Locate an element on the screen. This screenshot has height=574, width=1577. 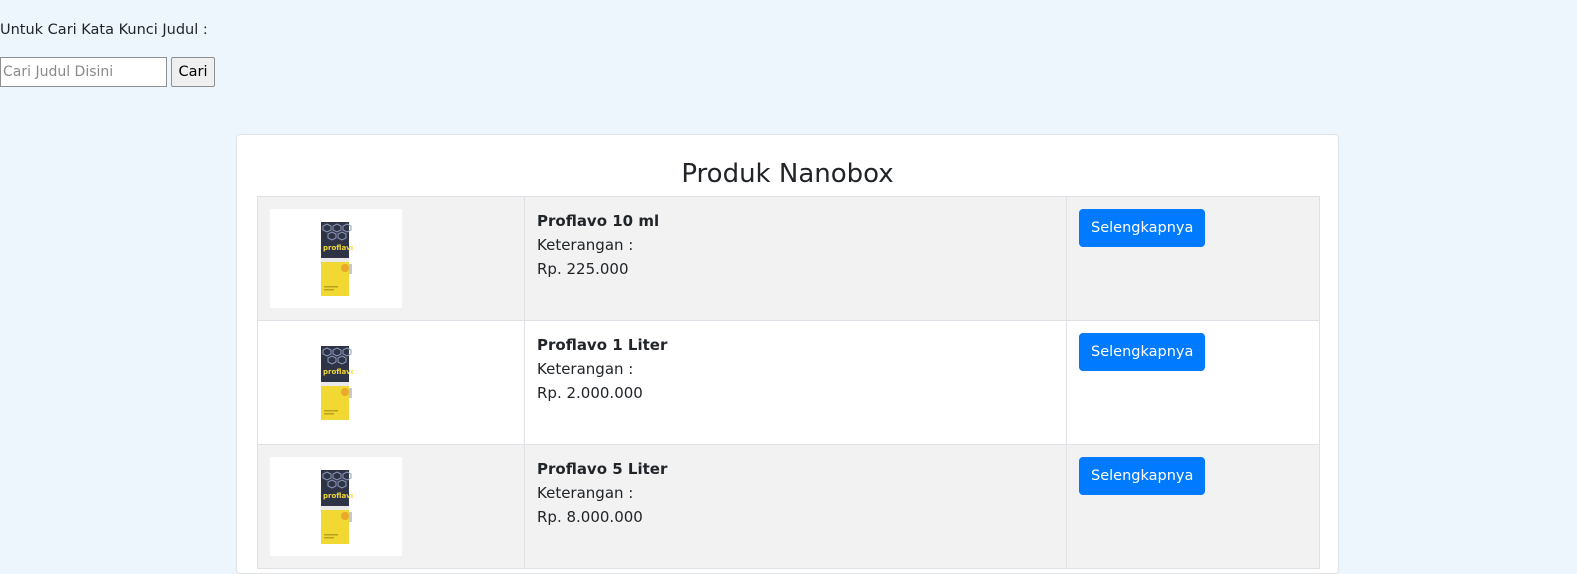
page-title: Produk Nanobox is located at coordinates (787, 174).